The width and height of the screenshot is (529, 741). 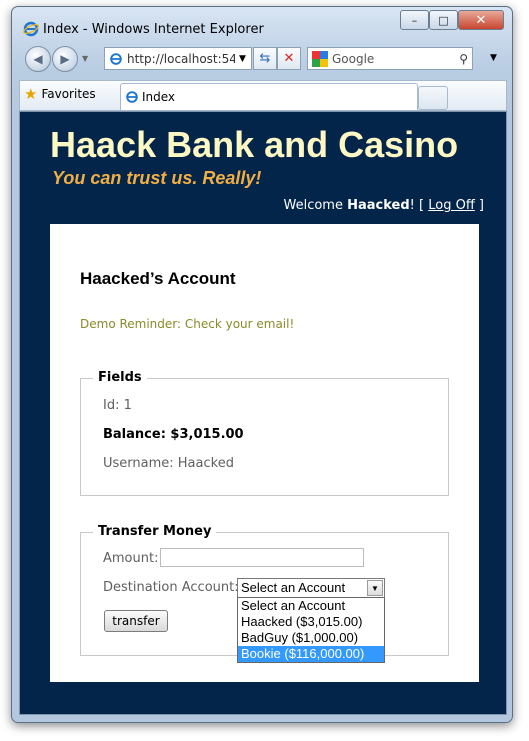 What do you see at coordinates (311, 606) in the screenshot?
I see `option-select-account: Select an Account` at bounding box center [311, 606].